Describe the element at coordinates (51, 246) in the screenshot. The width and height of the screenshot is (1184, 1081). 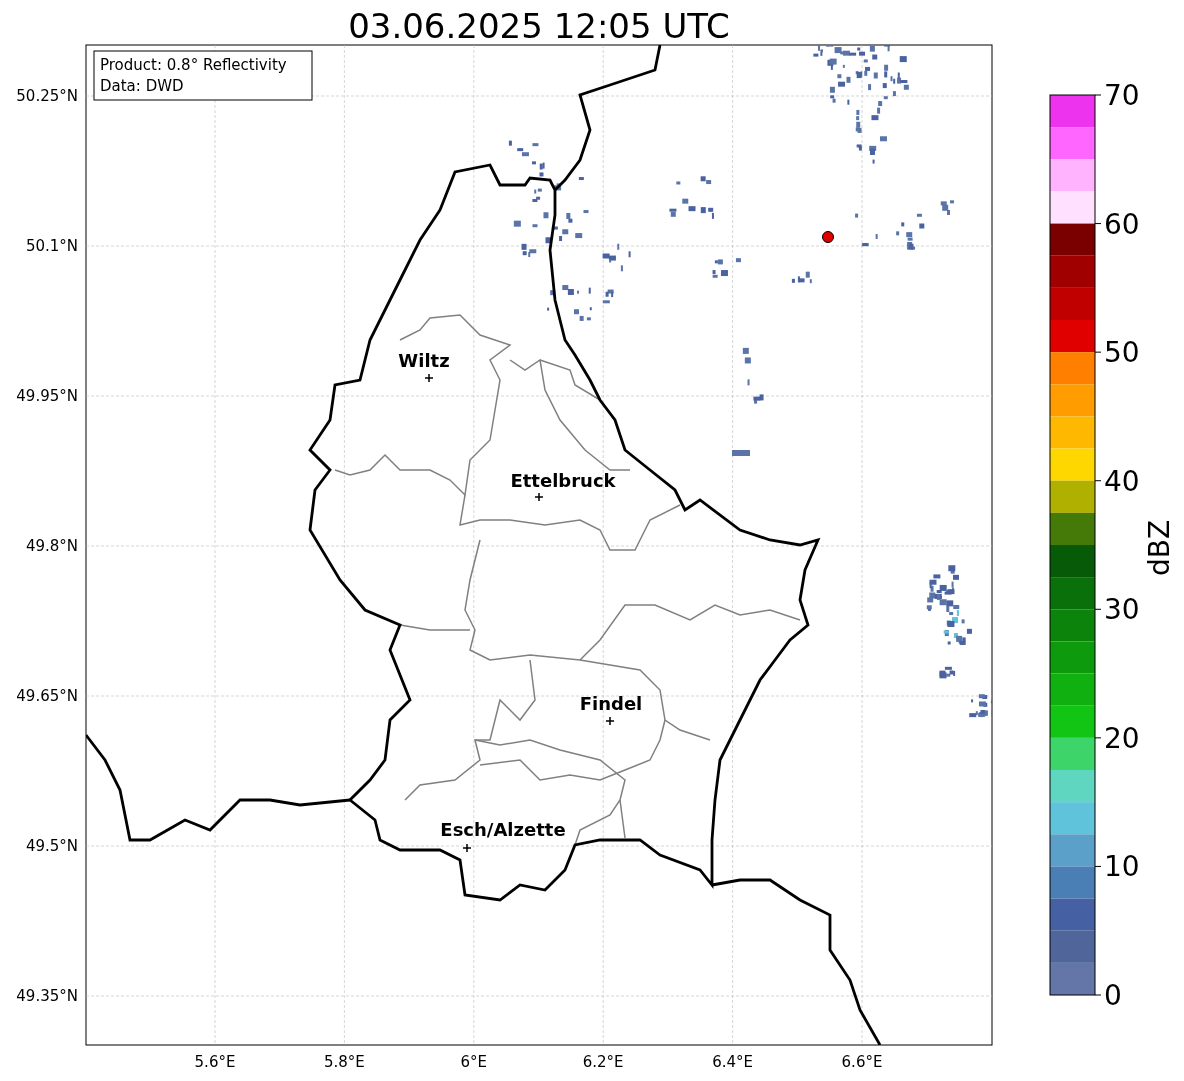
I see `tick-label: 50.1°N` at that location.